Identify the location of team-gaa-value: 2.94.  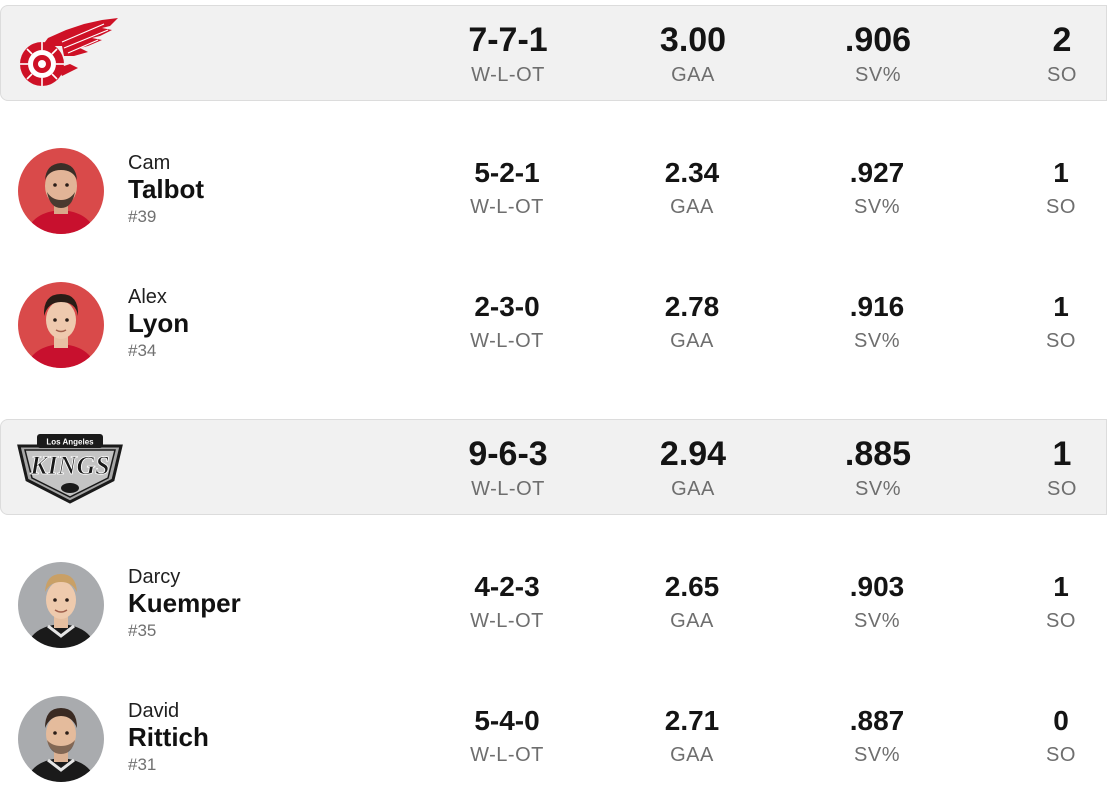
(693, 454).